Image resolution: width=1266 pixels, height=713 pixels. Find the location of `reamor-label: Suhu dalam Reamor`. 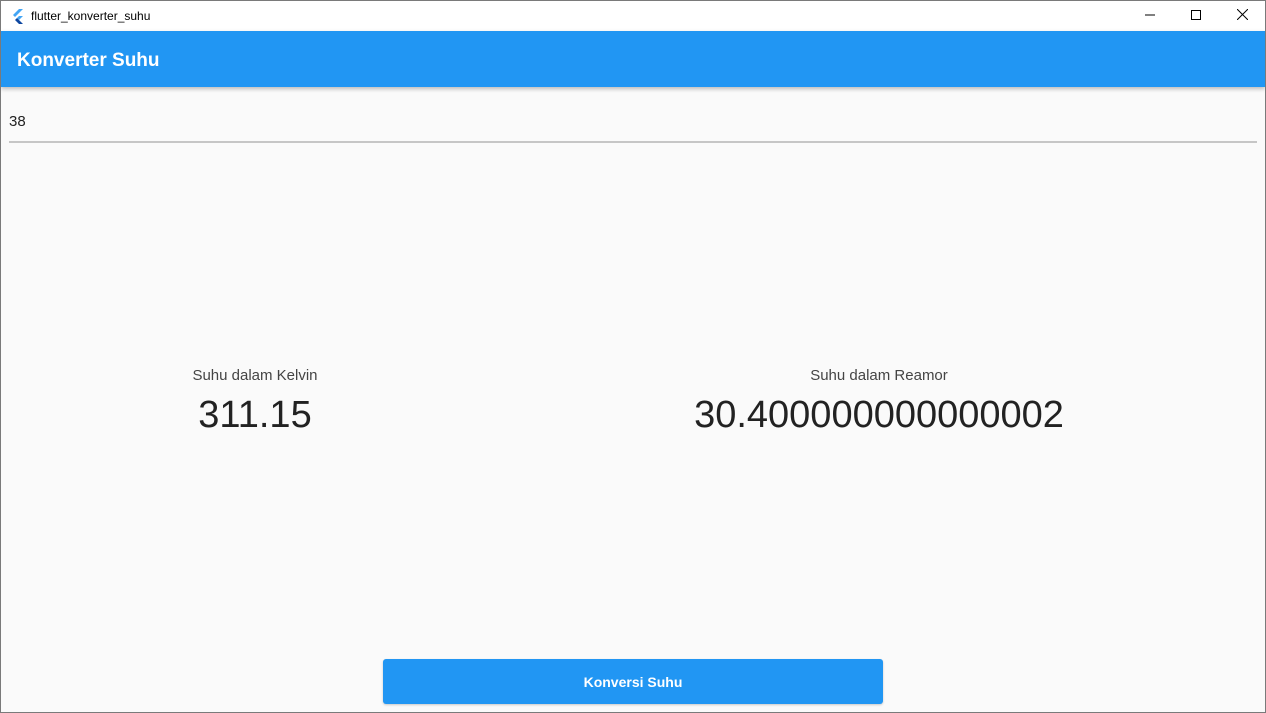

reamor-label: Suhu dalam Reamor is located at coordinates (879, 375).